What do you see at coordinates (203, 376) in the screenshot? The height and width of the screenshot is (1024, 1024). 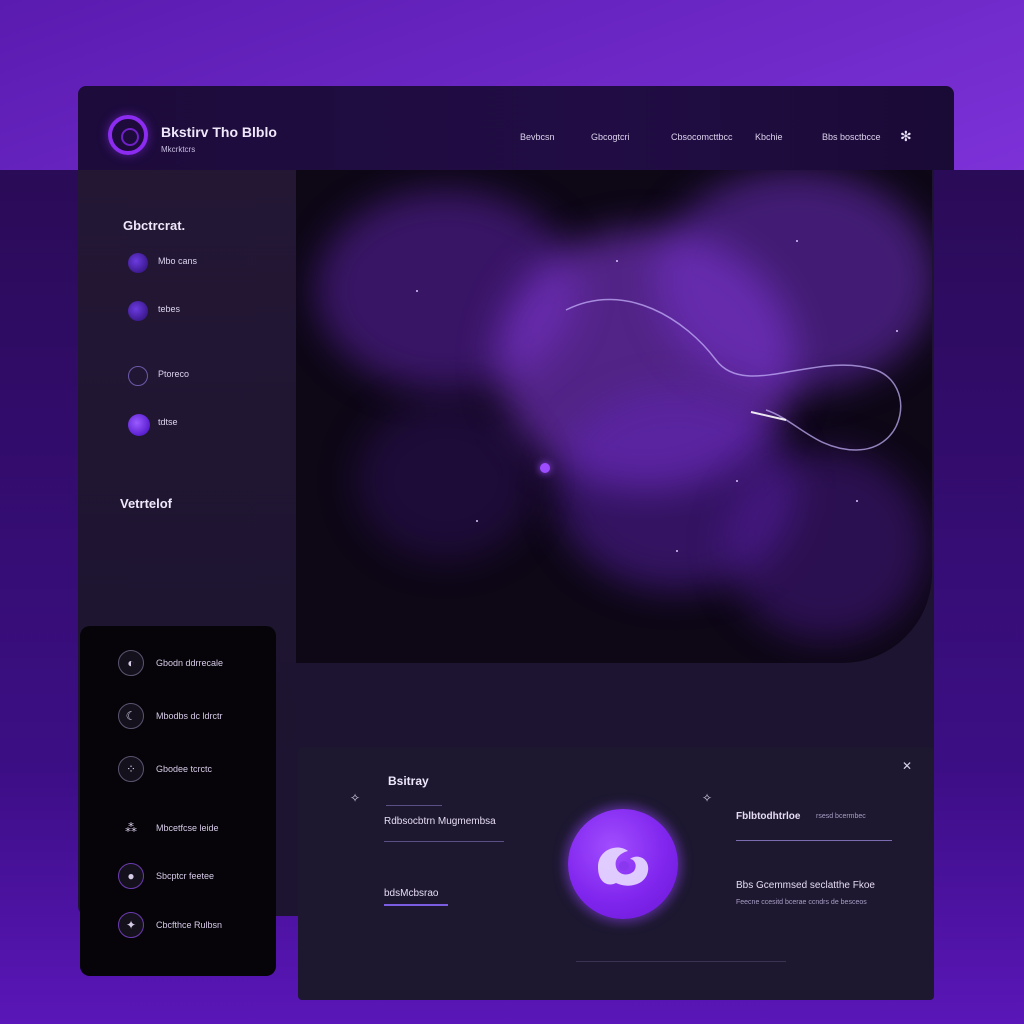 I see `sidebar-item-3: Ptoreco` at bounding box center [203, 376].